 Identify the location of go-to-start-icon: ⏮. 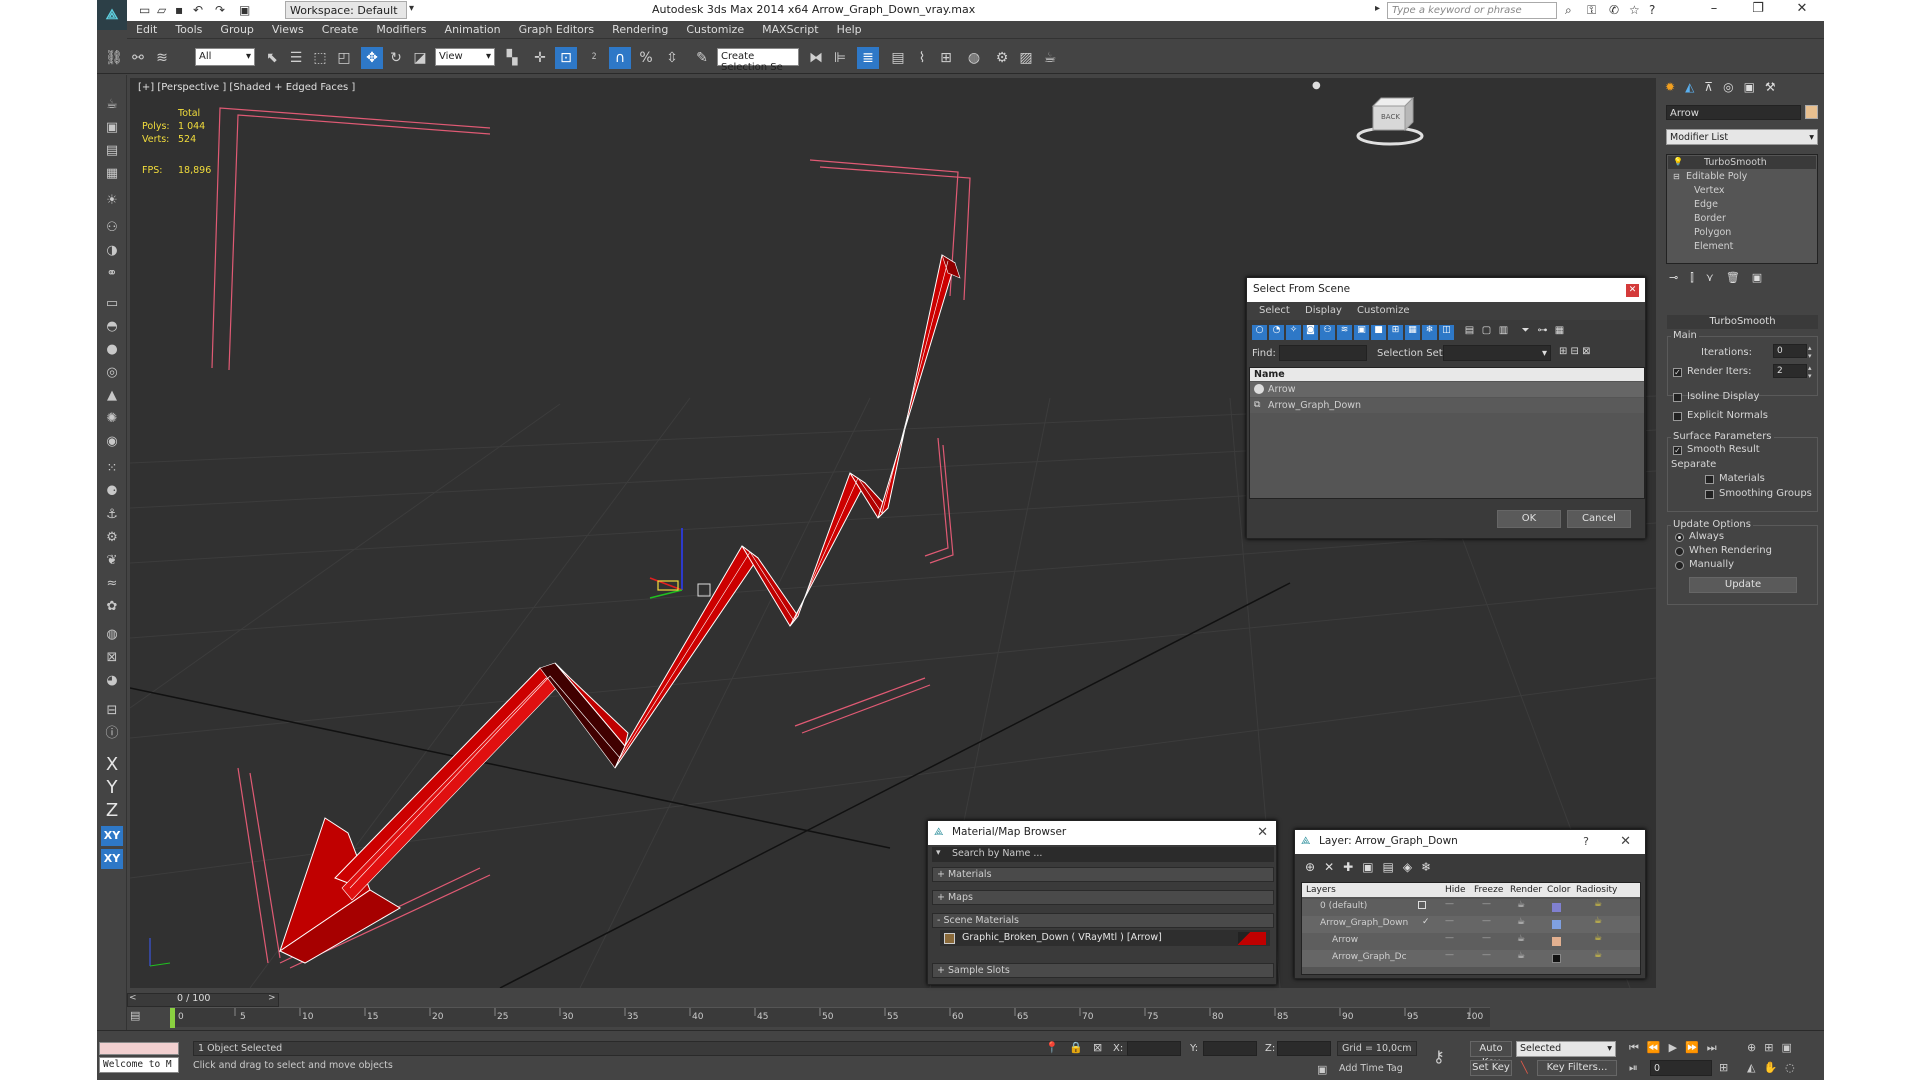
(1638, 1047).